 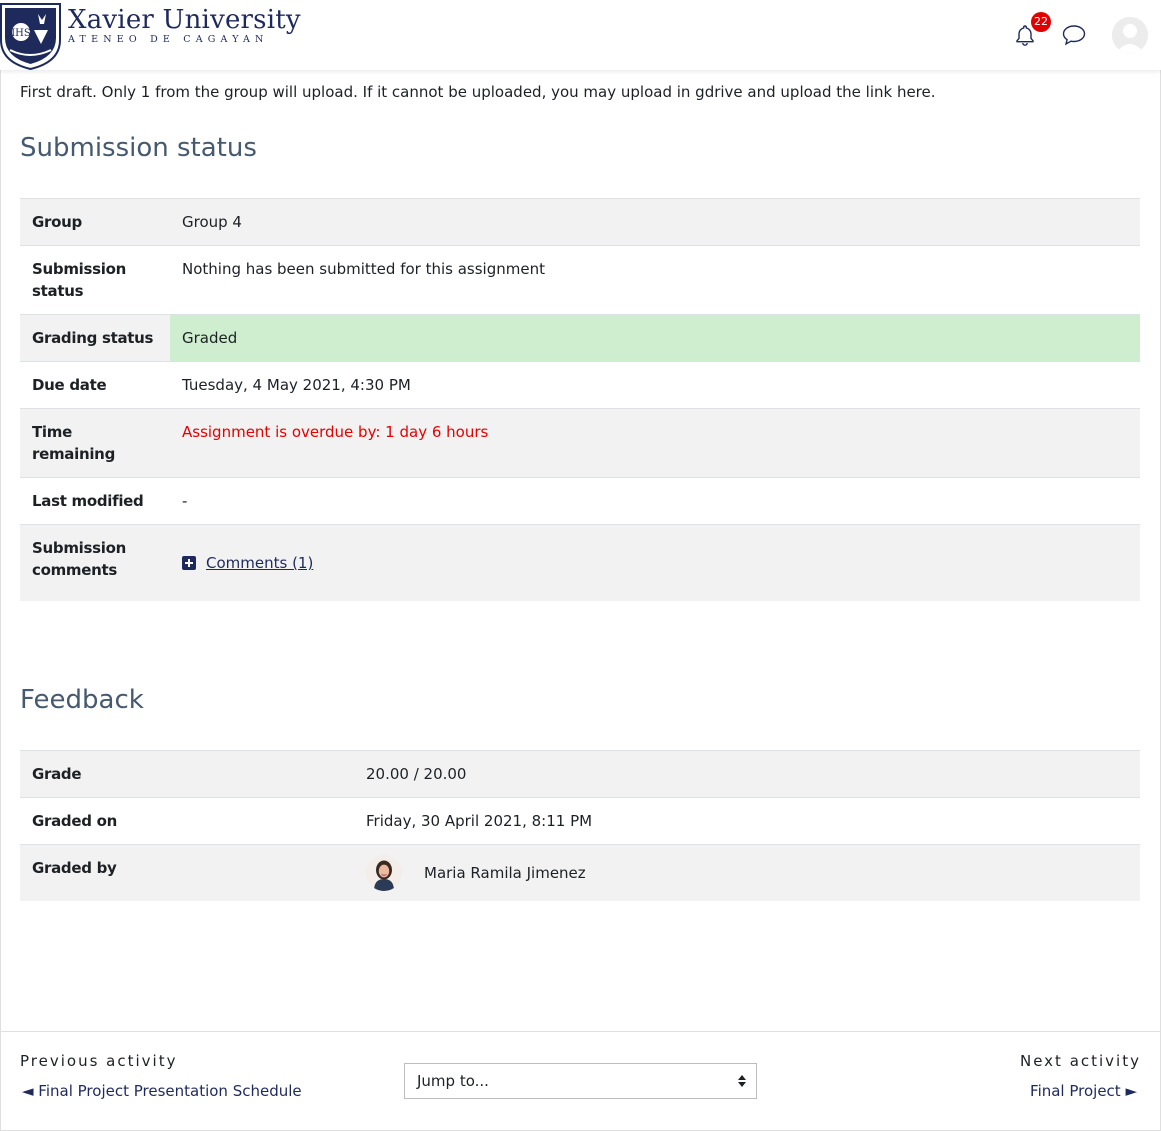 I want to click on table-row: Group Group 4, so click(x=580, y=222).